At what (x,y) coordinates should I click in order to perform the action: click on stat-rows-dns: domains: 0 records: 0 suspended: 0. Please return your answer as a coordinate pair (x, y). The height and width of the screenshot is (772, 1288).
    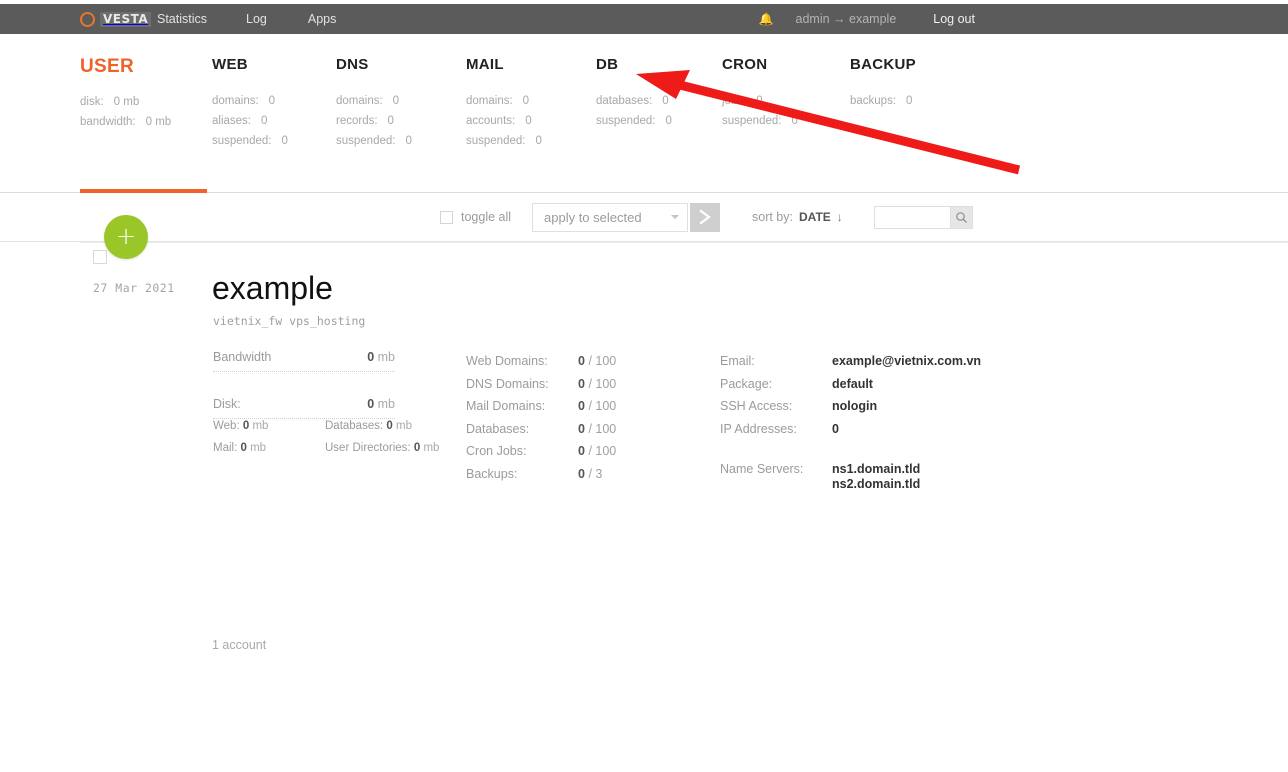
    Looking at the image, I should click on (374, 121).